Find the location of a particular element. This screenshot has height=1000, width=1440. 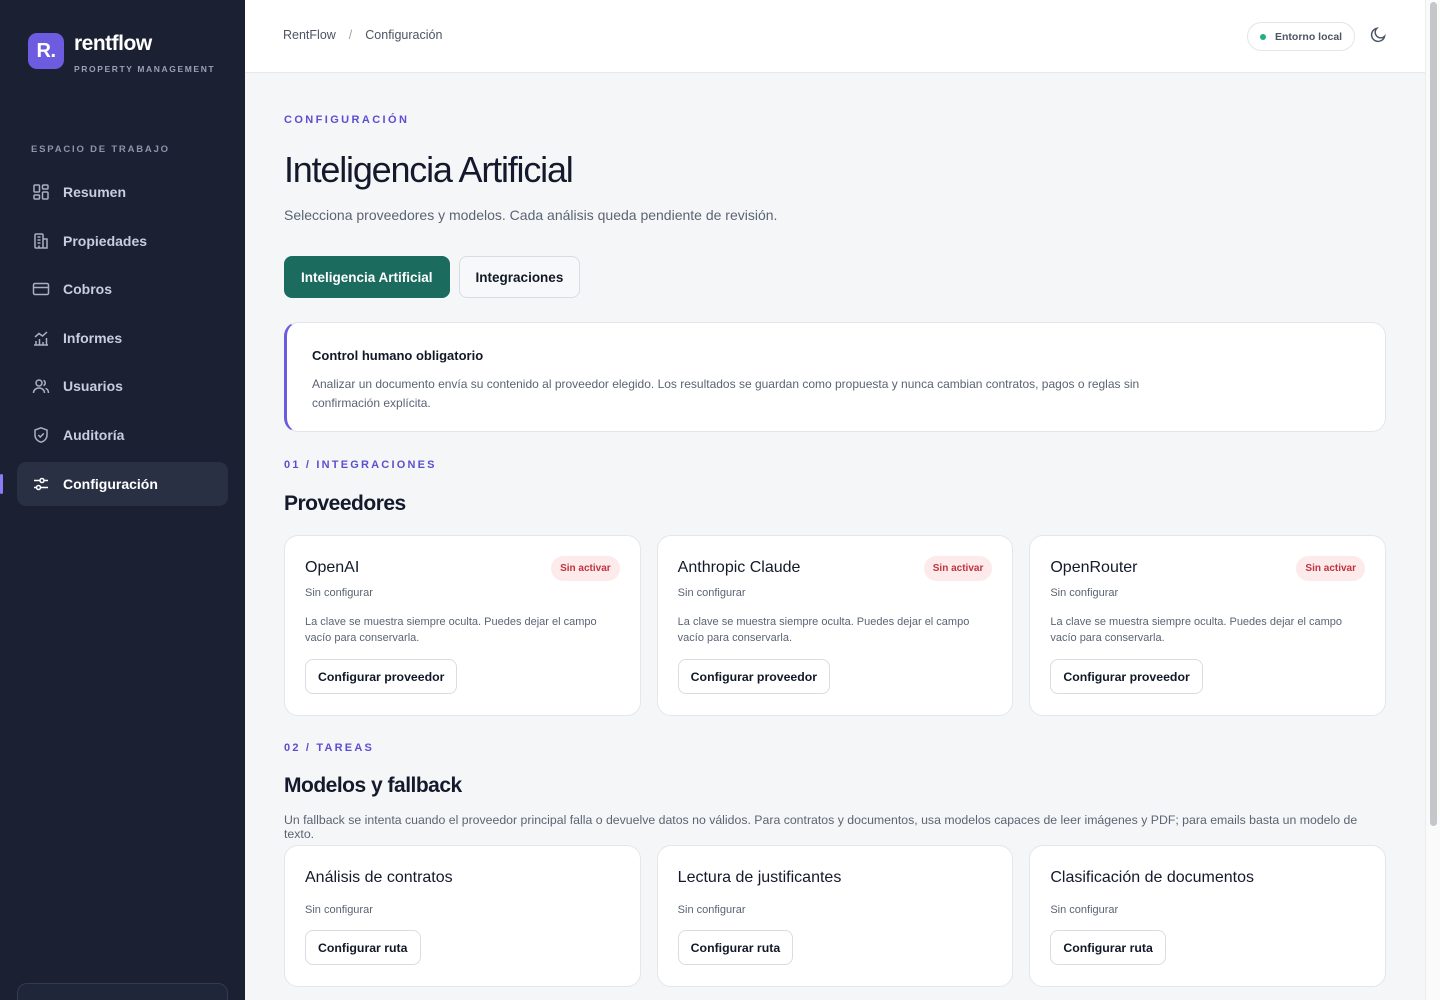

settings-tabs: Inteligencia Artificial Integraciones is located at coordinates (432, 277).